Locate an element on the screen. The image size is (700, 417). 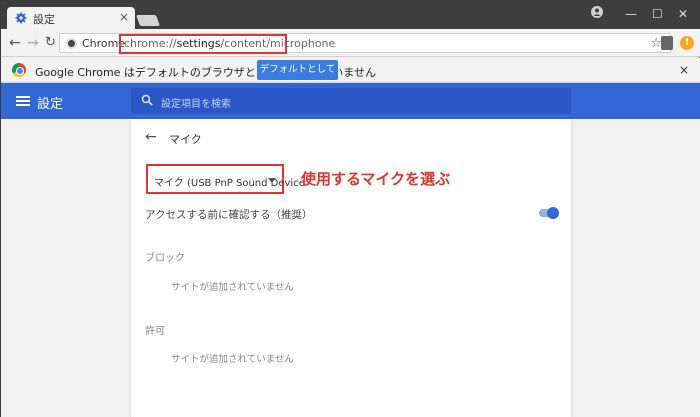
infobar-close-icon: × is located at coordinates (684, 70).